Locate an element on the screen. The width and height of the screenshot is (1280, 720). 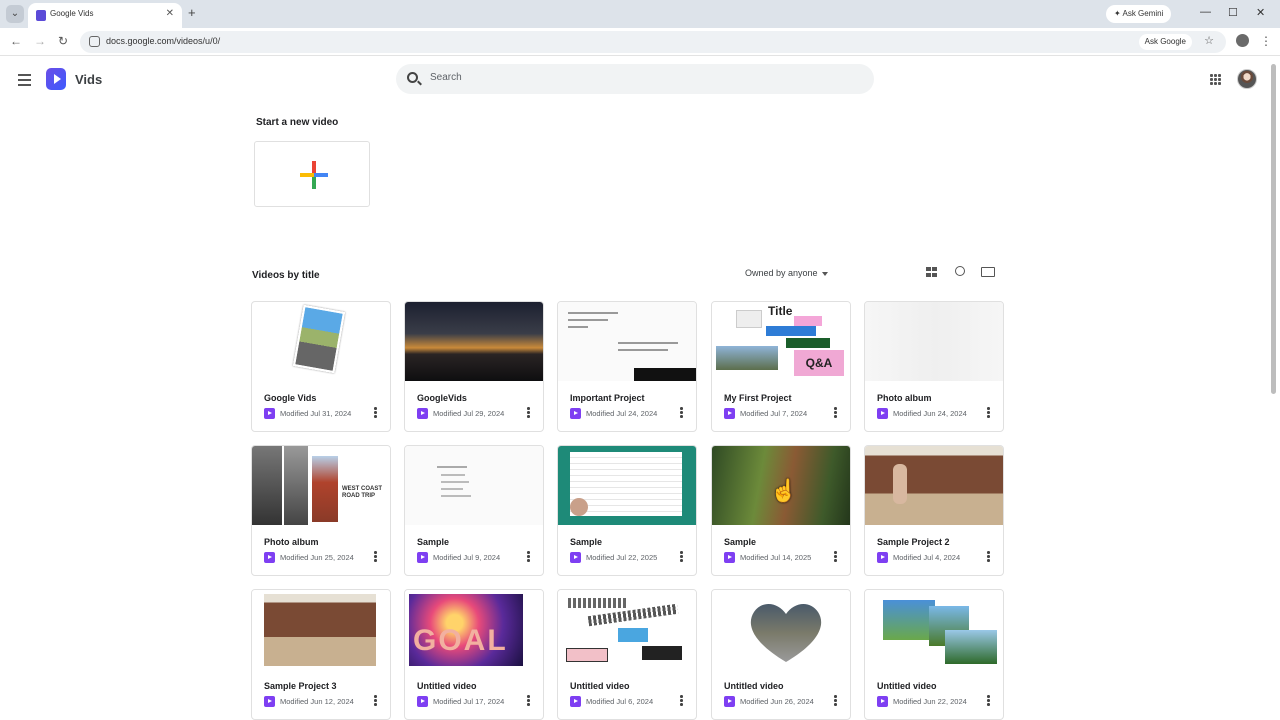
vids-logo-icon is located at coordinates (56, 79).